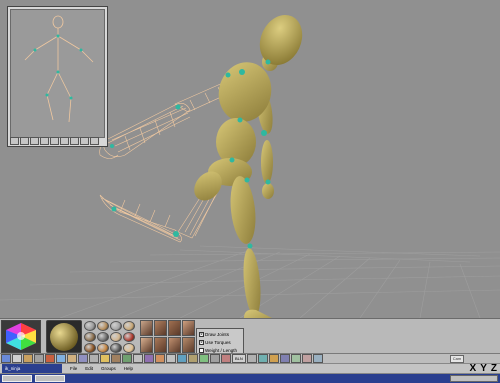 The height and width of the screenshot is (383, 500). What do you see at coordinates (201, 342) in the screenshot?
I see `use-torques-checkbox: ×` at bounding box center [201, 342].